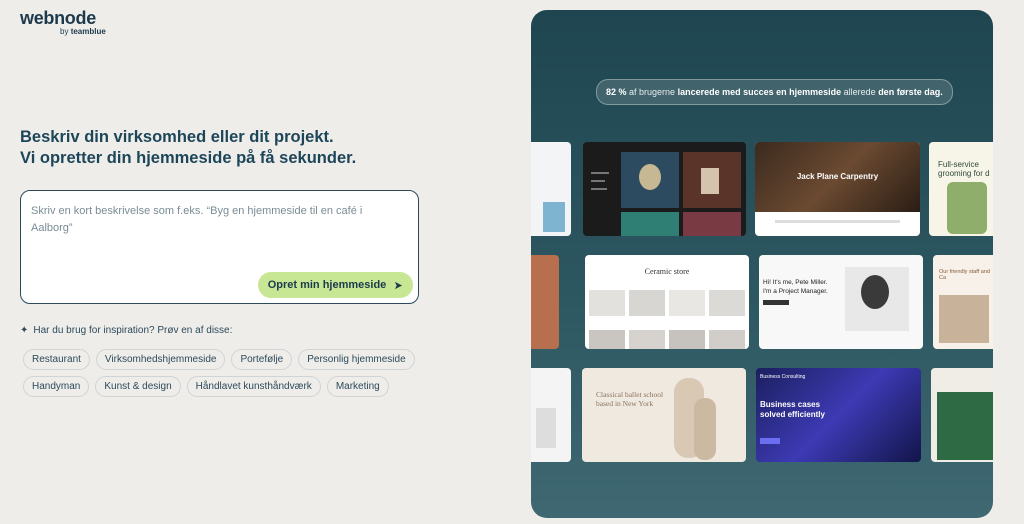  I want to click on description-input, so click(218, 228).